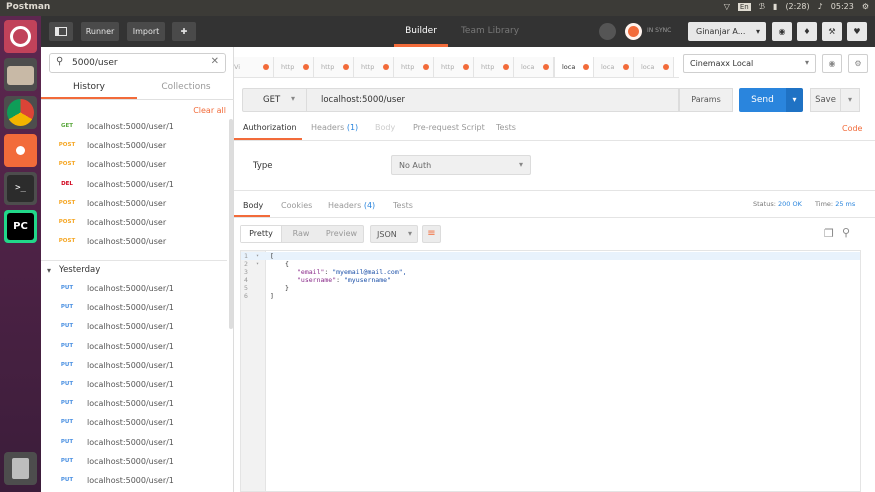 This screenshot has height=492, width=875. Describe the element at coordinates (807, 31) in the screenshot. I see `bell-icon: ♦` at that location.